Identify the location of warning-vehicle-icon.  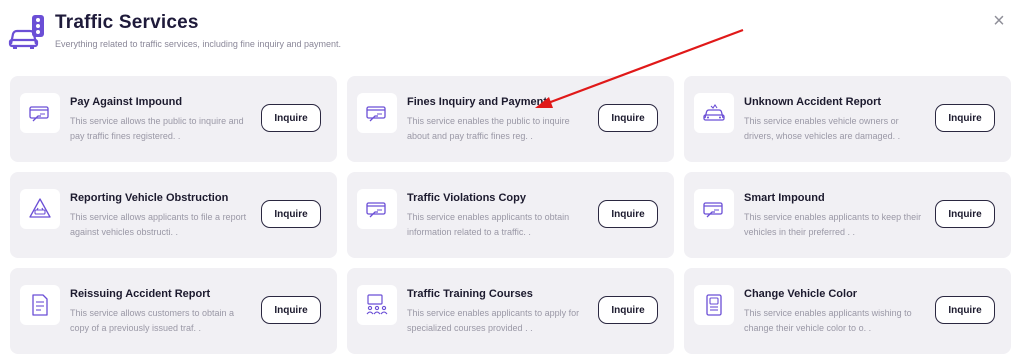
(40, 209).